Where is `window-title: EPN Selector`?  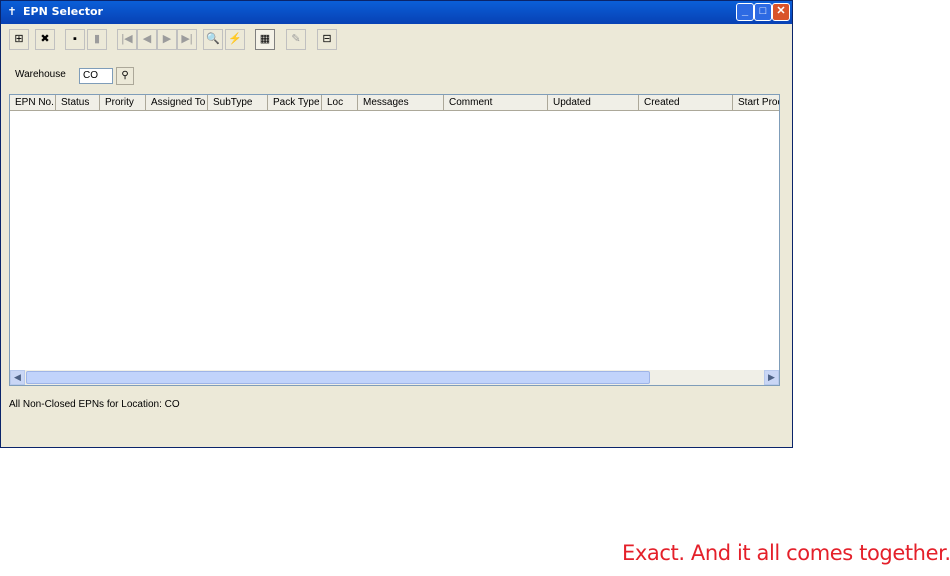
window-title: EPN Selector is located at coordinates (63, 11).